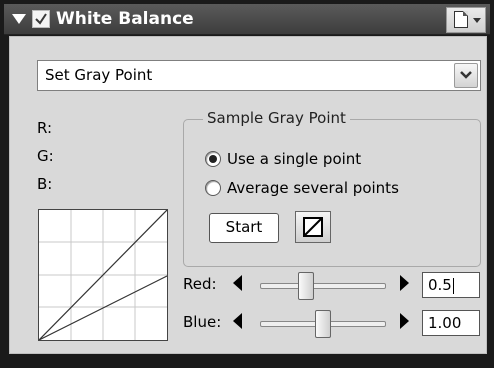 Image resolution: width=494 pixels, height=368 pixels. I want to click on checkmark-icon, so click(41, 19).